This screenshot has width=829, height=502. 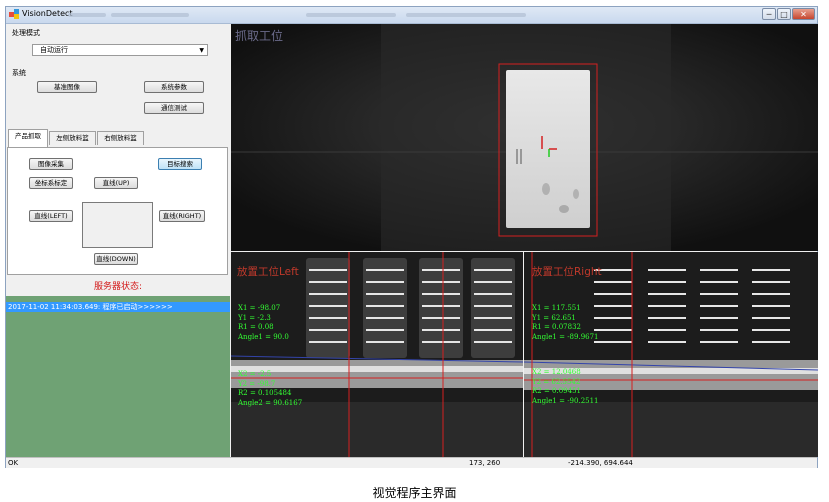 What do you see at coordinates (556, 372) in the screenshot?
I see `measure-line: X2 = 12.0468` at bounding box center [556, 372].